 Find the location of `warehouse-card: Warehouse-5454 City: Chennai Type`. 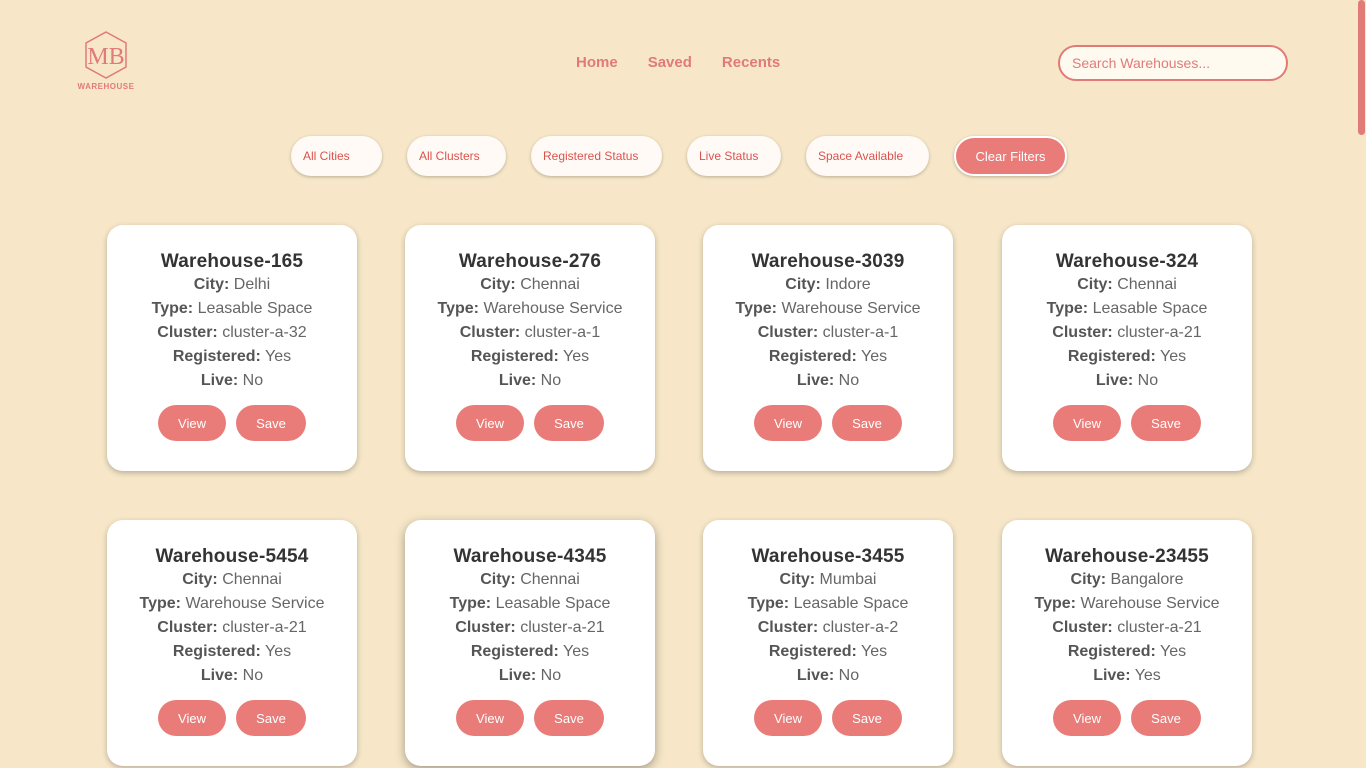

warehouse-card: Warehouse-5454 City: Chennai Type is located at coordinates (232, 643).